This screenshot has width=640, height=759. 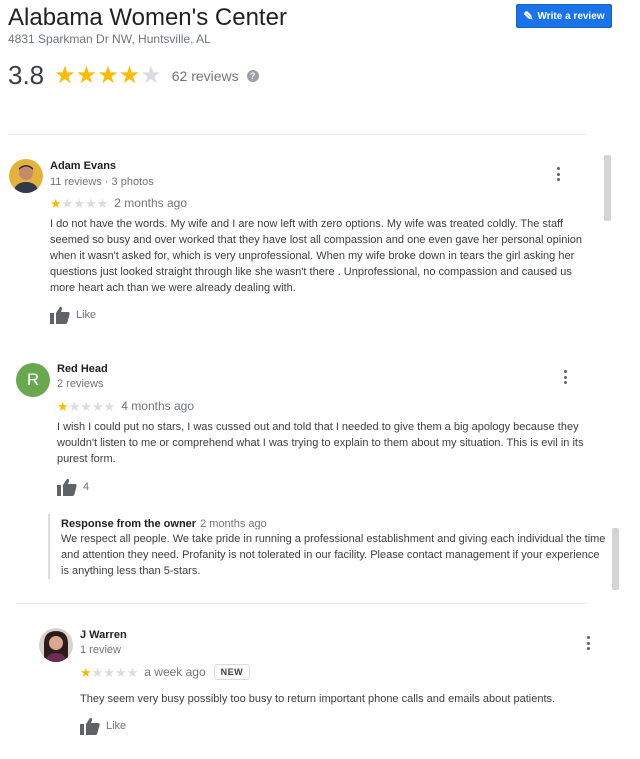 What do you see at coordinates (102, 182) in the screenshot?
I see `reviewer-meta: 11 reviews · 3 photos` at bounding box center [102, 182].